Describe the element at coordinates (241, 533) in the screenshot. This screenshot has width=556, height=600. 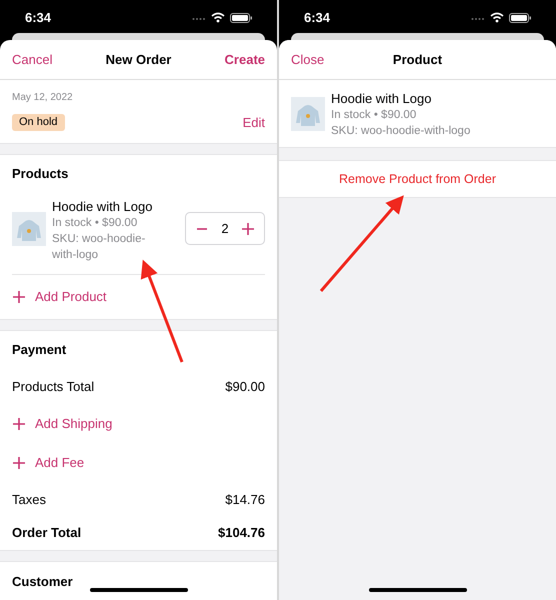
I see `row-value: $104.76` at that location.